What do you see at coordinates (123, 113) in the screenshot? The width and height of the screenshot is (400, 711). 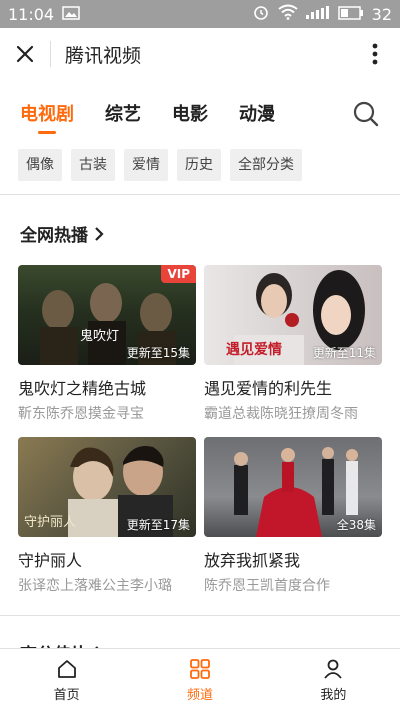 I see `tab-variety: 综艺` at bounding box center [123, 113].